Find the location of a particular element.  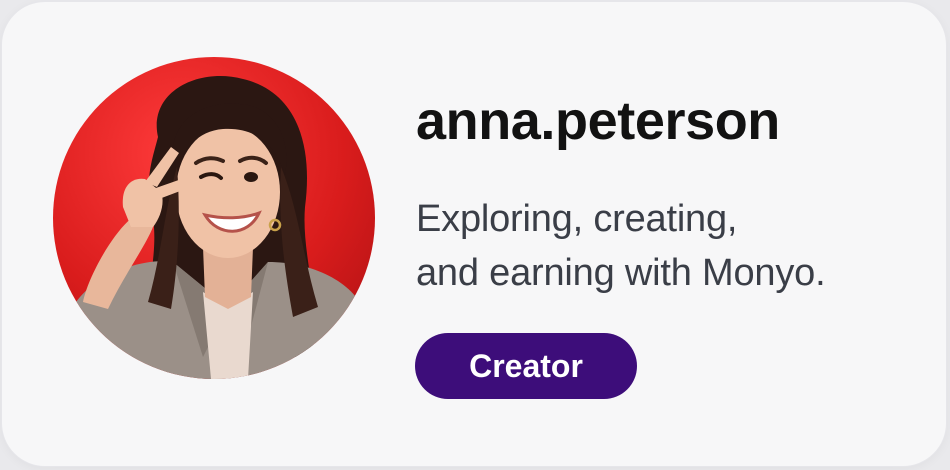

bio-line-2: and earning with Monyo. is located at coordinates (621, 273).